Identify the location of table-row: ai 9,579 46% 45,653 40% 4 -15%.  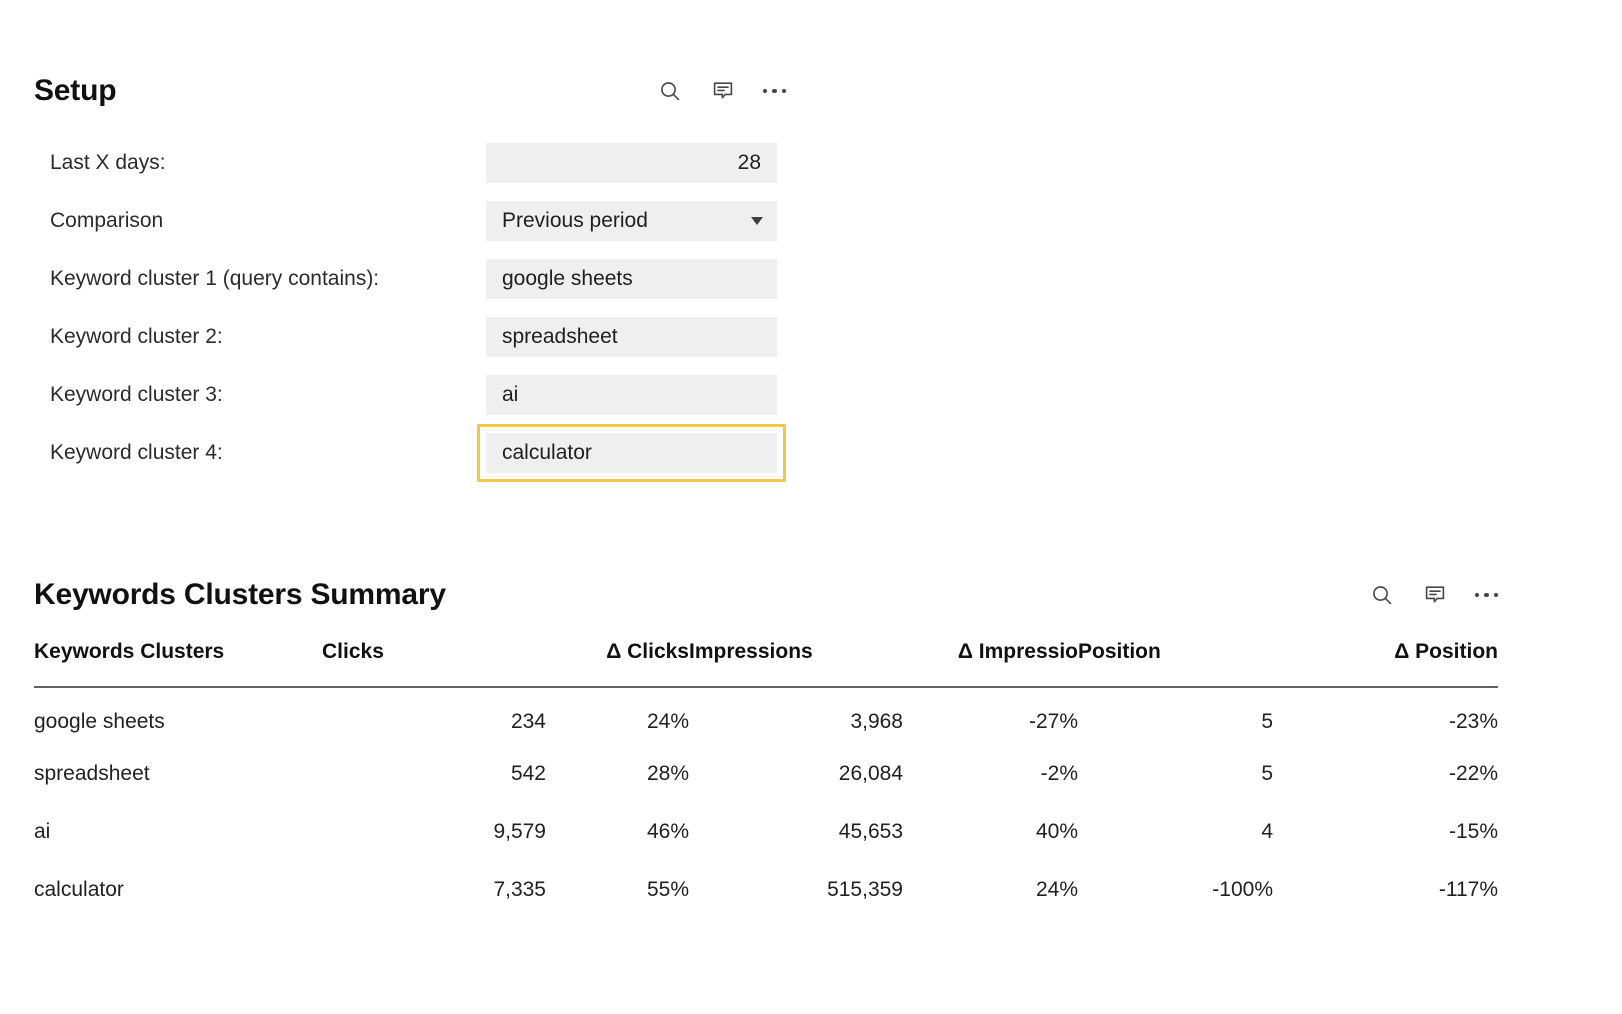
(766, 832).